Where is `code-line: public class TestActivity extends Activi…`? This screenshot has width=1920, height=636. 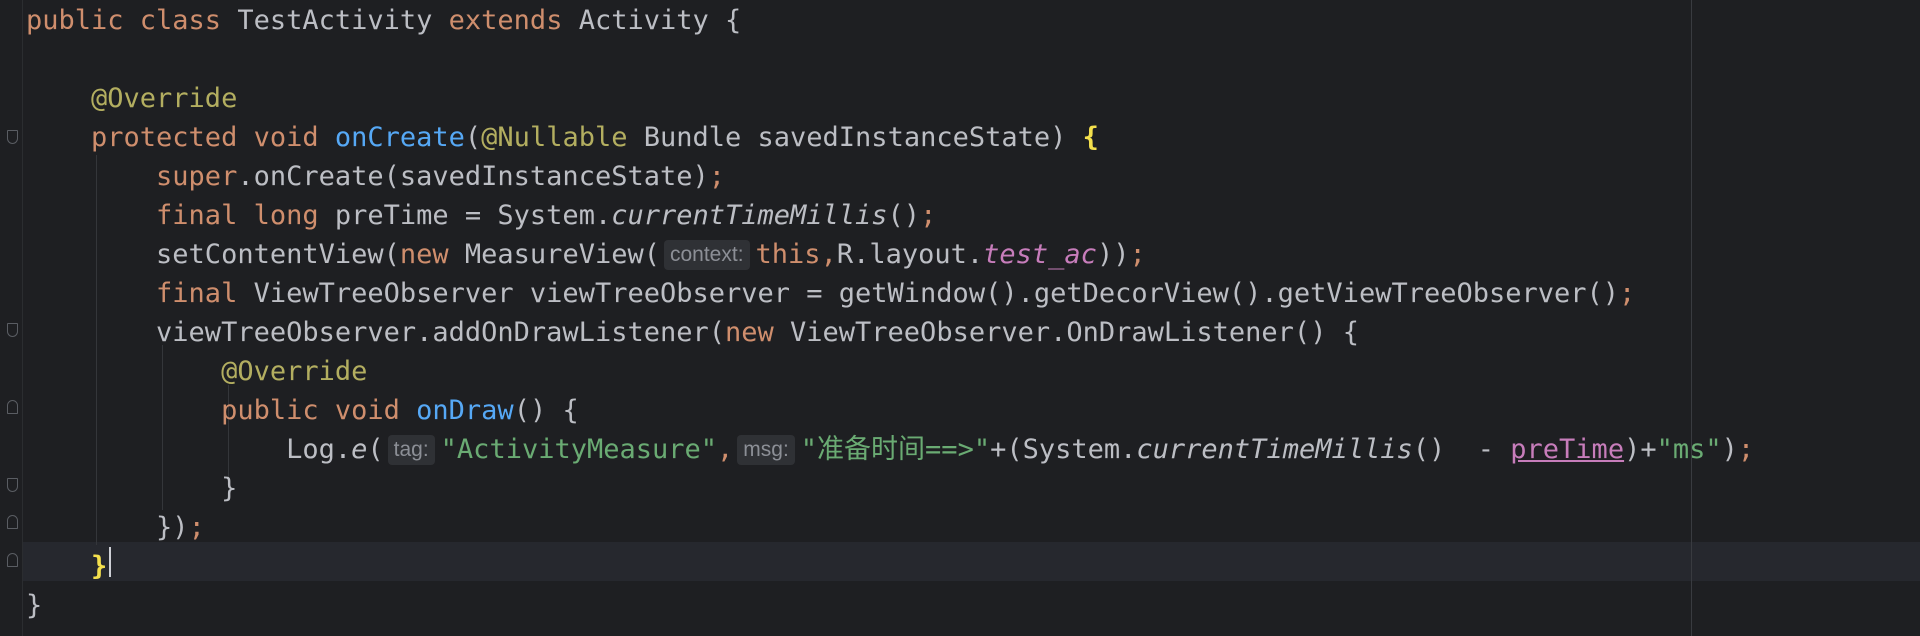 code-line: public class TestActivity extends Activi… is located at coordinates (383, 20).